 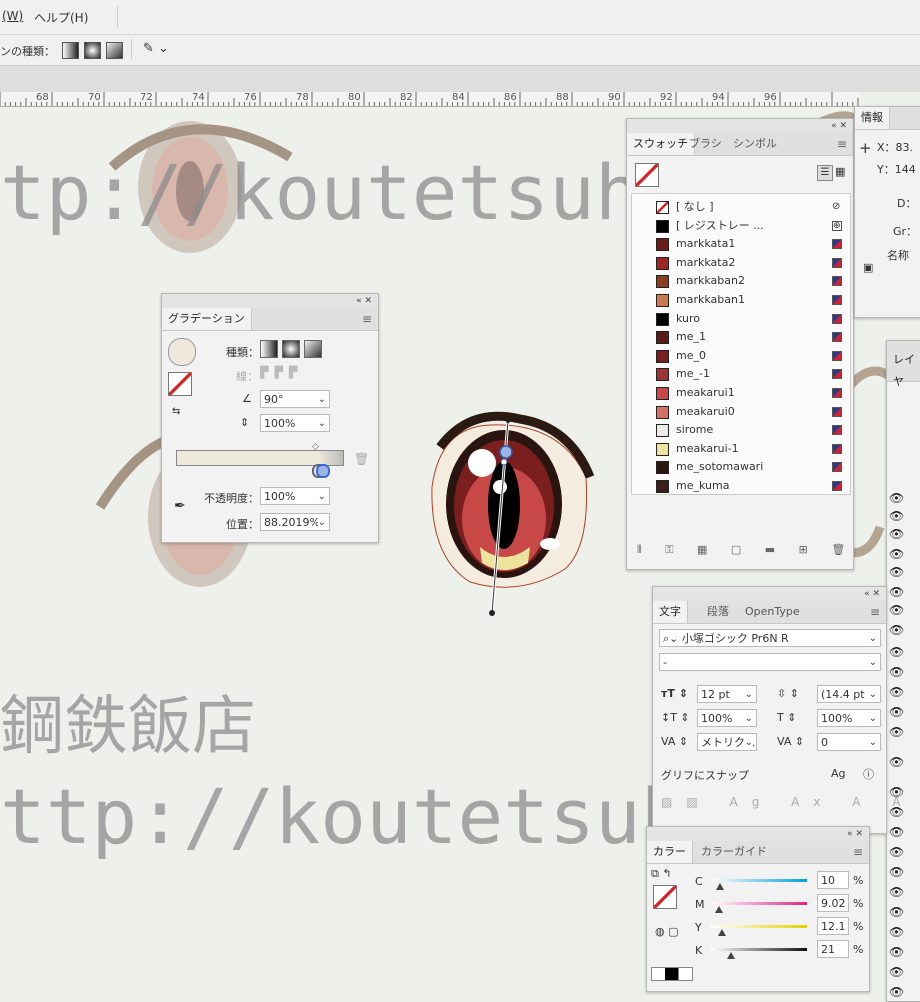 I want to click on delete-stop-icon: 🗑, so click(x=361, y=459).